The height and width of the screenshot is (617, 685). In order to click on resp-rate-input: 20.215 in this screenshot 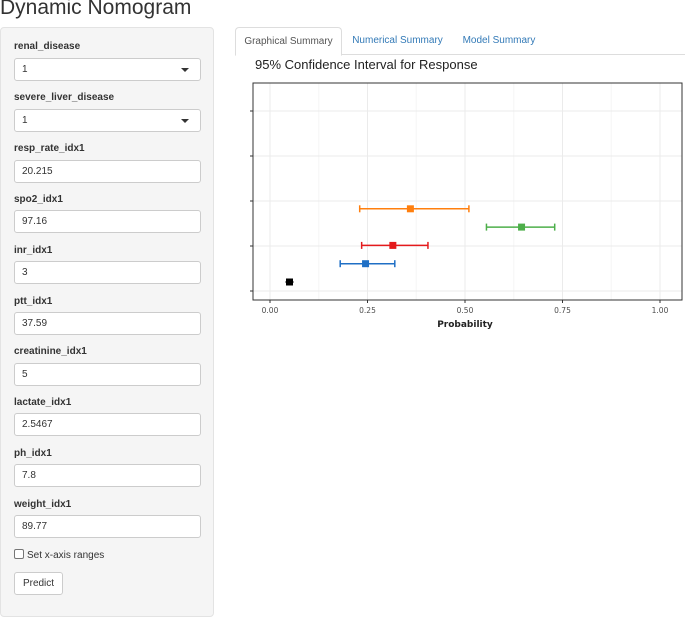, I will do `click(107, 171)`.